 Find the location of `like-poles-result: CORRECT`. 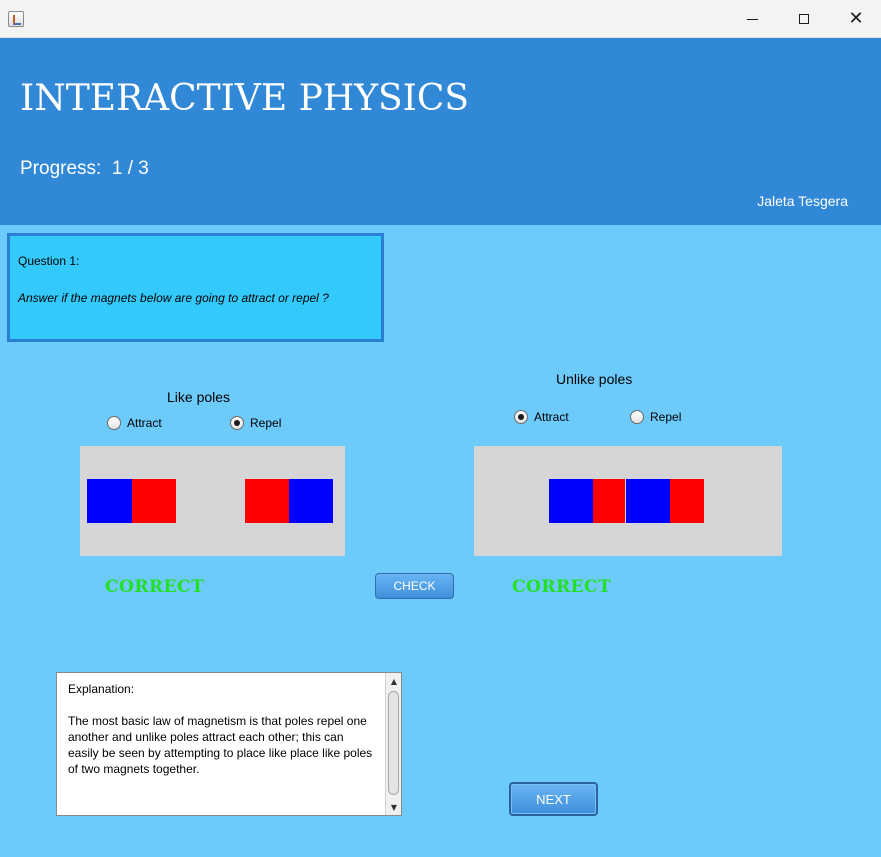

like-poles-result: CORRECT is located at coordinates (155, 587).